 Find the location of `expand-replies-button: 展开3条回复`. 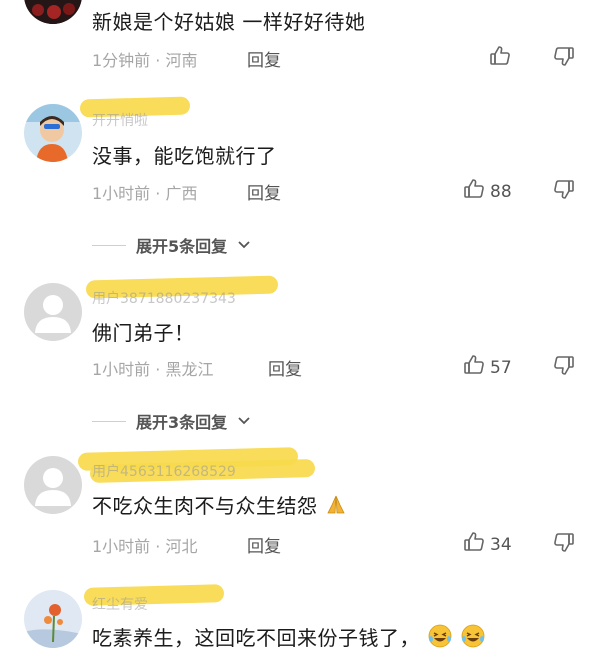

expand-replies-button: 展开3条回复 is located at coordinates (171, 421).